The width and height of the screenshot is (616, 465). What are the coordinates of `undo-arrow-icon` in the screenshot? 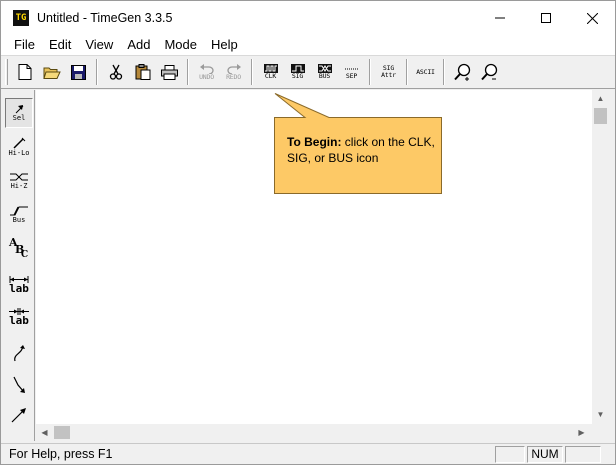 It's located at (206, 68).